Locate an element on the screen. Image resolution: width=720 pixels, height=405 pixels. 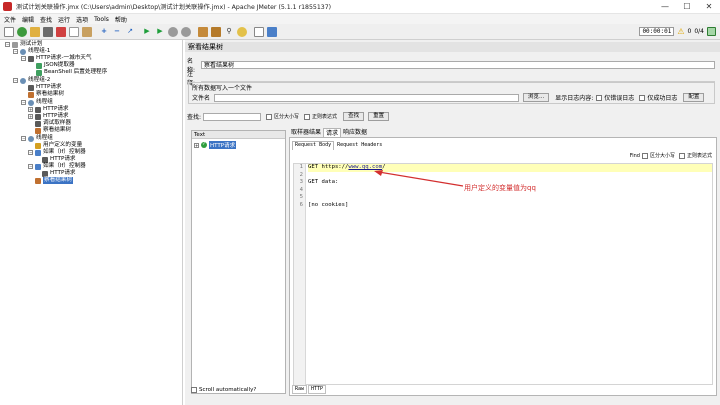
find-button: 查找 is located at coordinates (354, 116).